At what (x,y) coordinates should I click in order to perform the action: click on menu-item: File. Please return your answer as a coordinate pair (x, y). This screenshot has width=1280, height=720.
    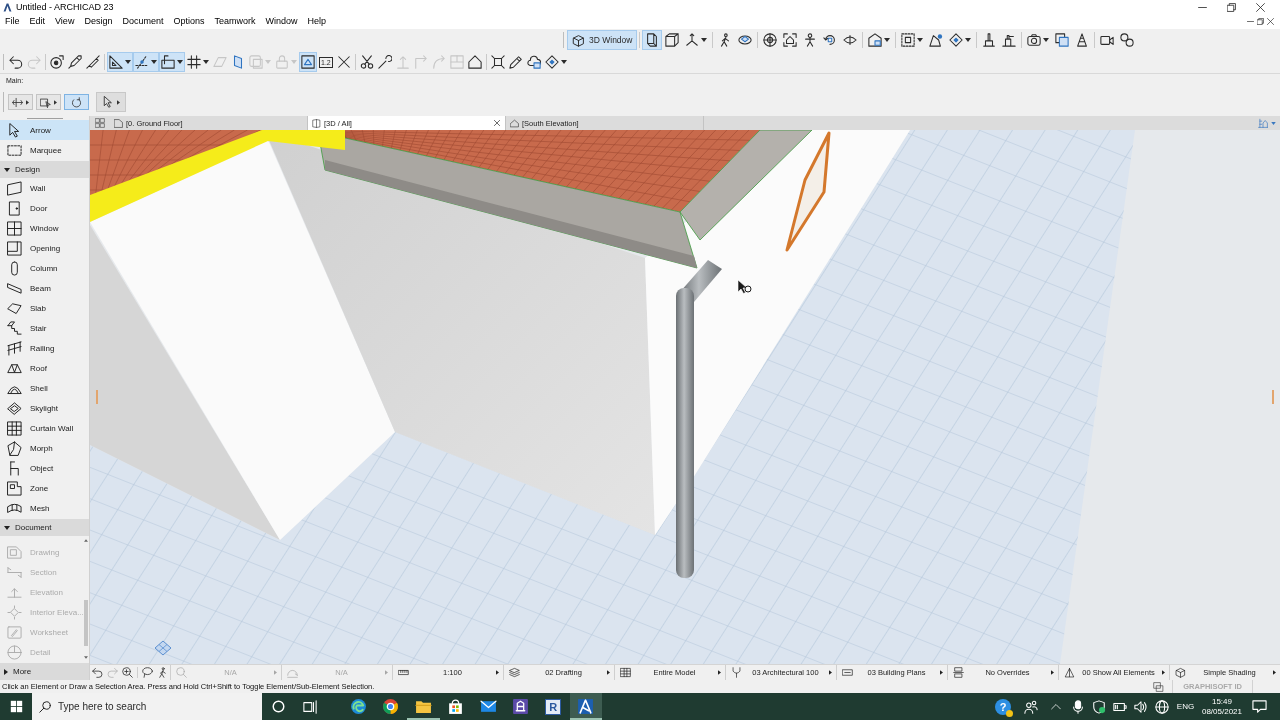
    Looking at the image, I should click on (12, 21).